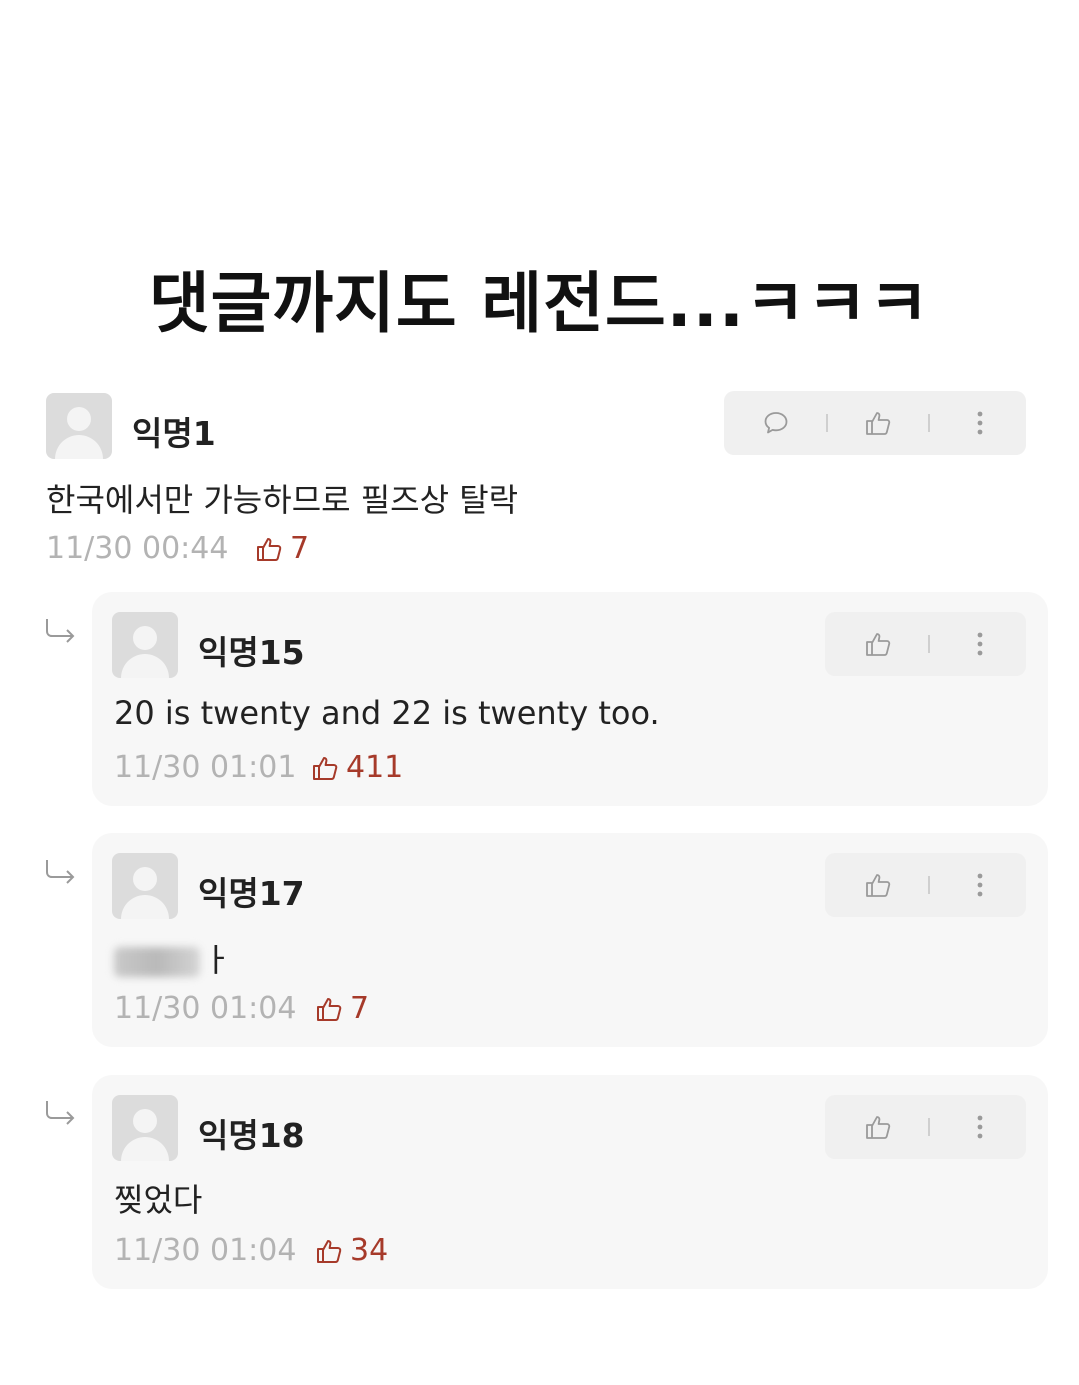 This screenshot has width=1079, height=1385. I want to click on comment-text: 20 is twenty and 22 is twenty too., so click(387, 713).